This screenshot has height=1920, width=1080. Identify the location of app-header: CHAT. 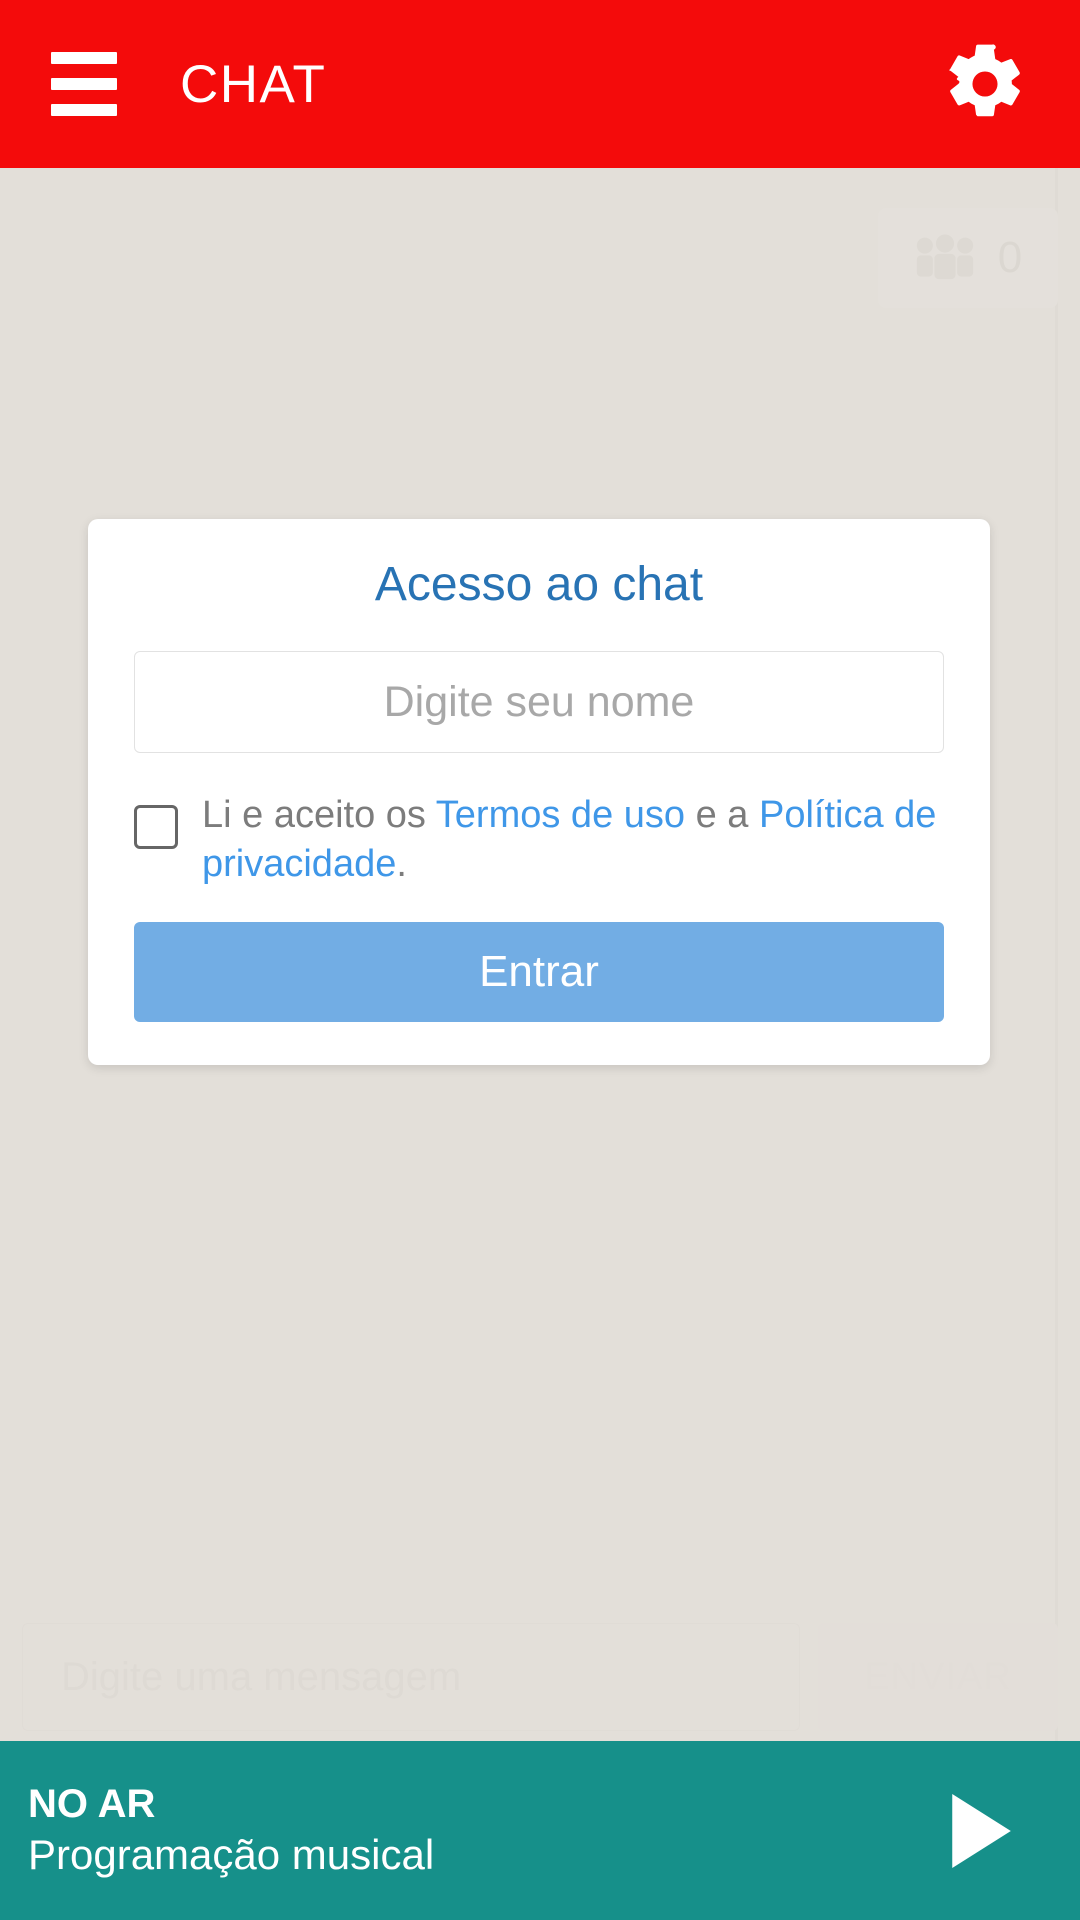
(540, 84).